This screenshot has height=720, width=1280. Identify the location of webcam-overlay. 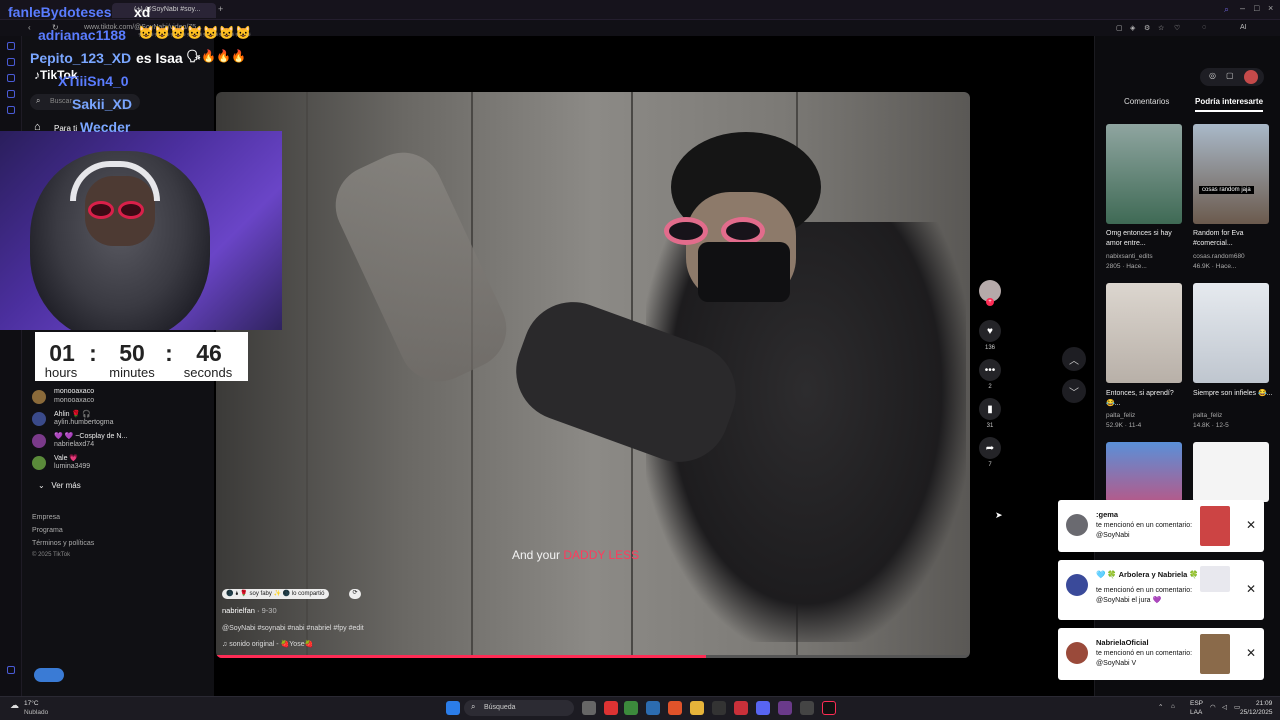
(141, 230).